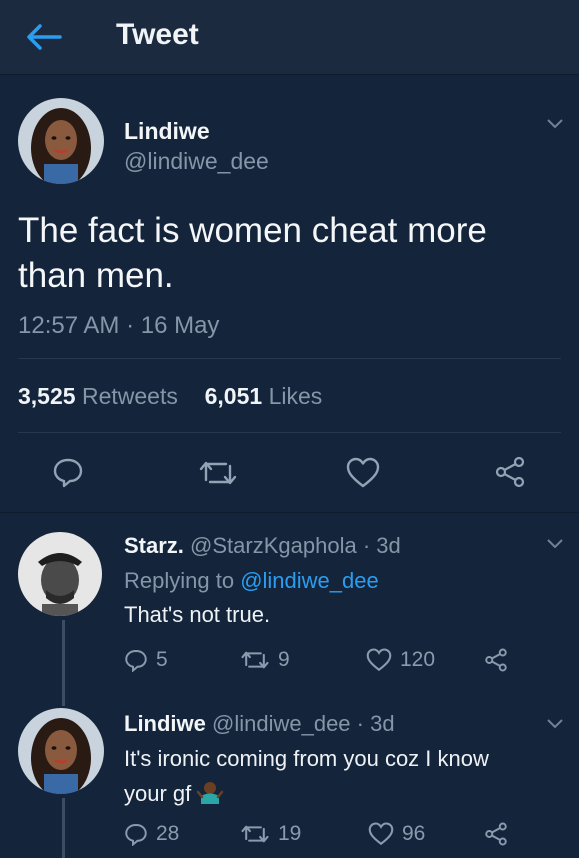 This screenshot has width=579, height=858. I want to click on replying-to: Replying to @lindiwe_dee, so click(251, 581).